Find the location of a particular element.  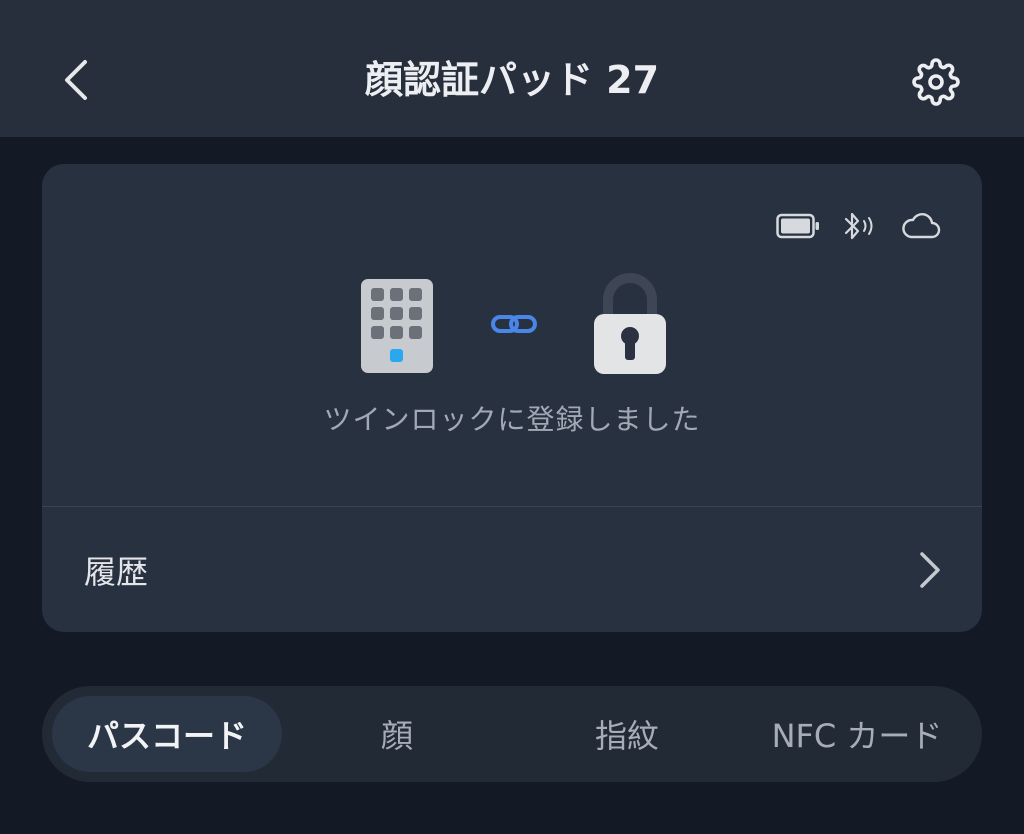

device-status-icons is located at coordinates (859, 226).